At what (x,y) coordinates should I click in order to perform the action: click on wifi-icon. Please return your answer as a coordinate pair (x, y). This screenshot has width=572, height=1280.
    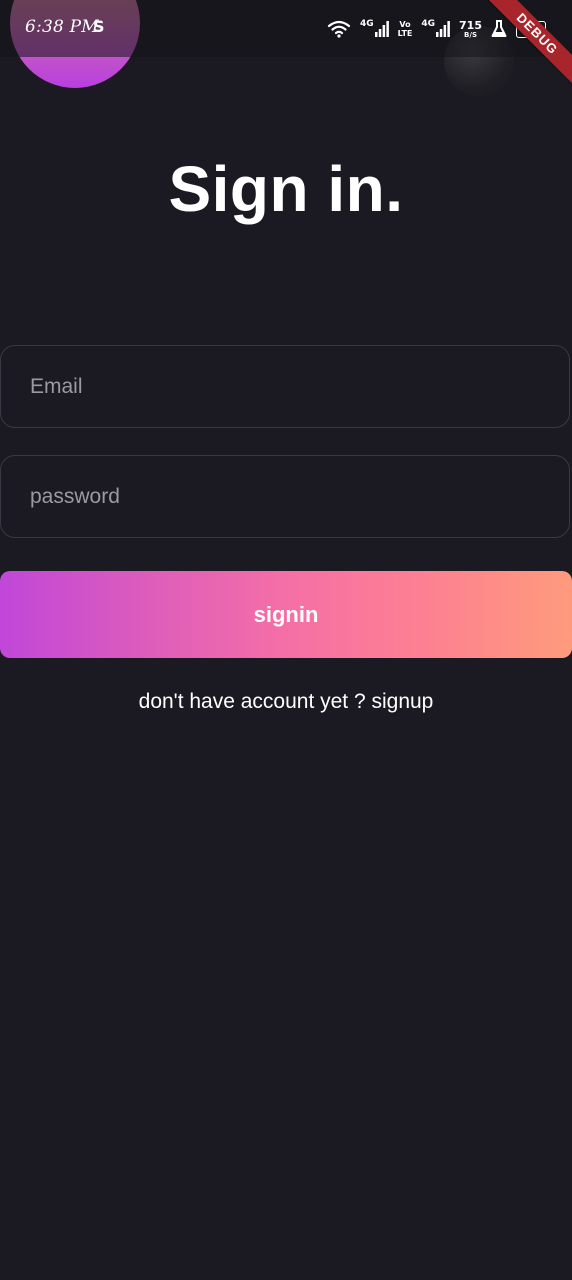
    Looking at the image, I should click on (339, 29).